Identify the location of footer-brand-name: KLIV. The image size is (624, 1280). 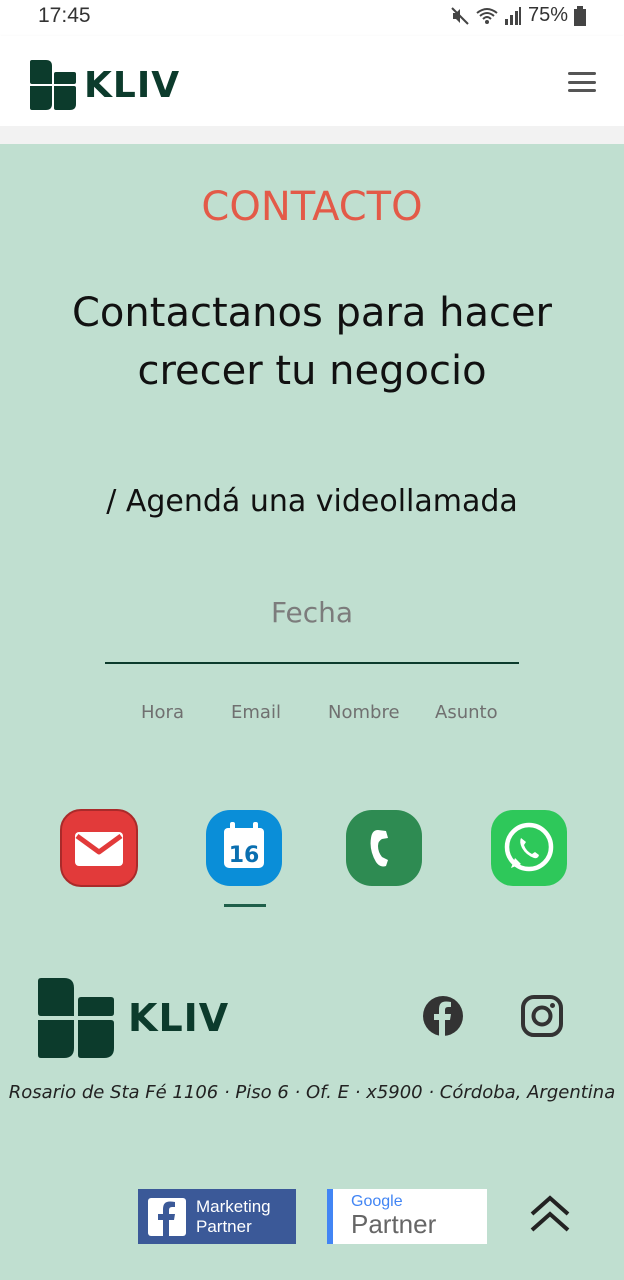
(179, 1018).